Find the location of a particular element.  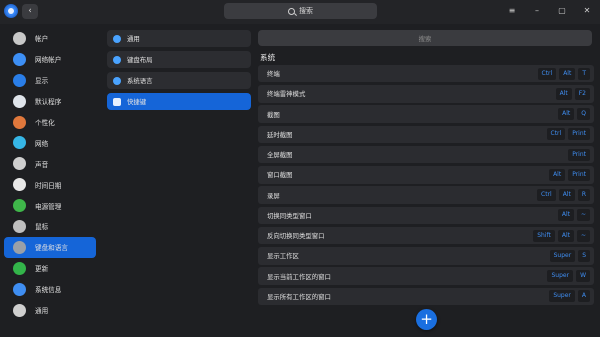

sidebar-item: 通用 is located at coordinates (50, 310).